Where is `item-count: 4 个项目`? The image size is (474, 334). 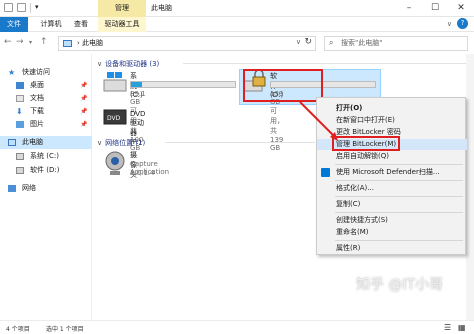
item-count: 4 个项目 is located at coordinates (18, 329).